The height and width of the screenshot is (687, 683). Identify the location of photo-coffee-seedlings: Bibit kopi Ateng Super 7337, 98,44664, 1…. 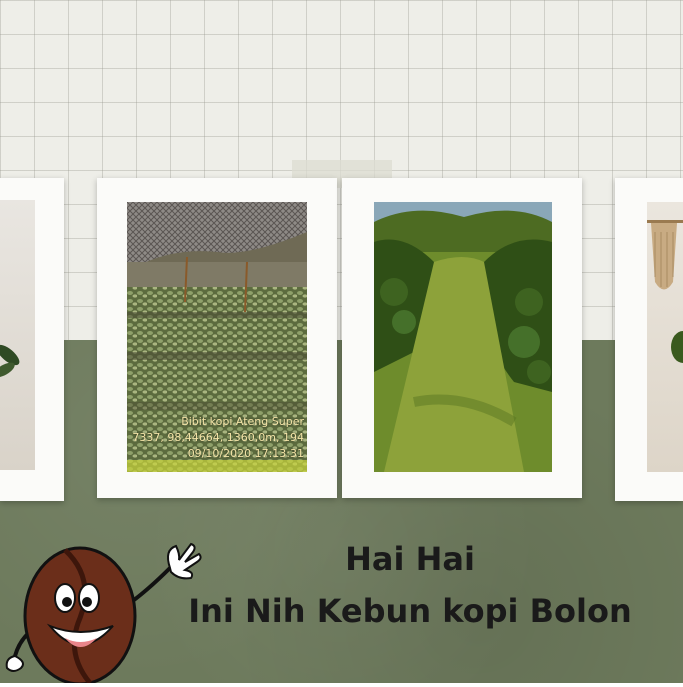
(217, 337).